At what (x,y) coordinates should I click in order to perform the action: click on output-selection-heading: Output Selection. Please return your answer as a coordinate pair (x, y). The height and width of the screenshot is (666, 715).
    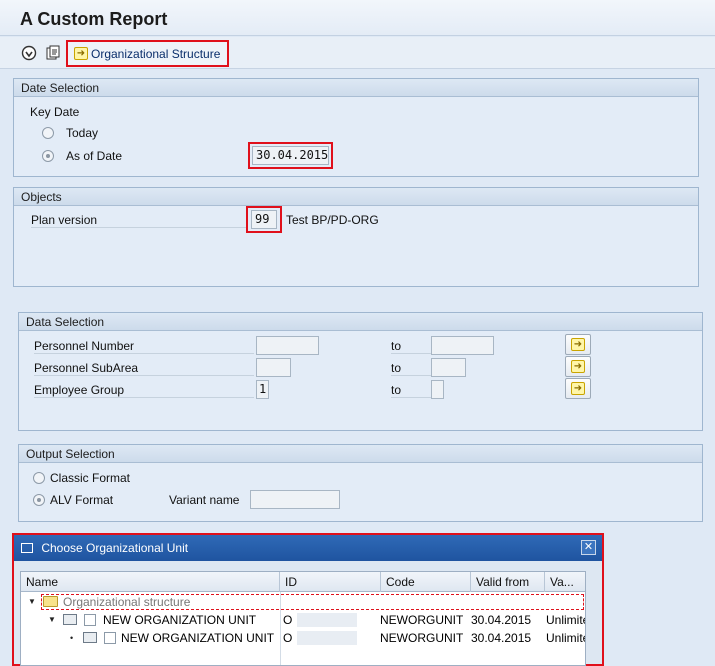
    Looking at the image, I should click on (360, 454).